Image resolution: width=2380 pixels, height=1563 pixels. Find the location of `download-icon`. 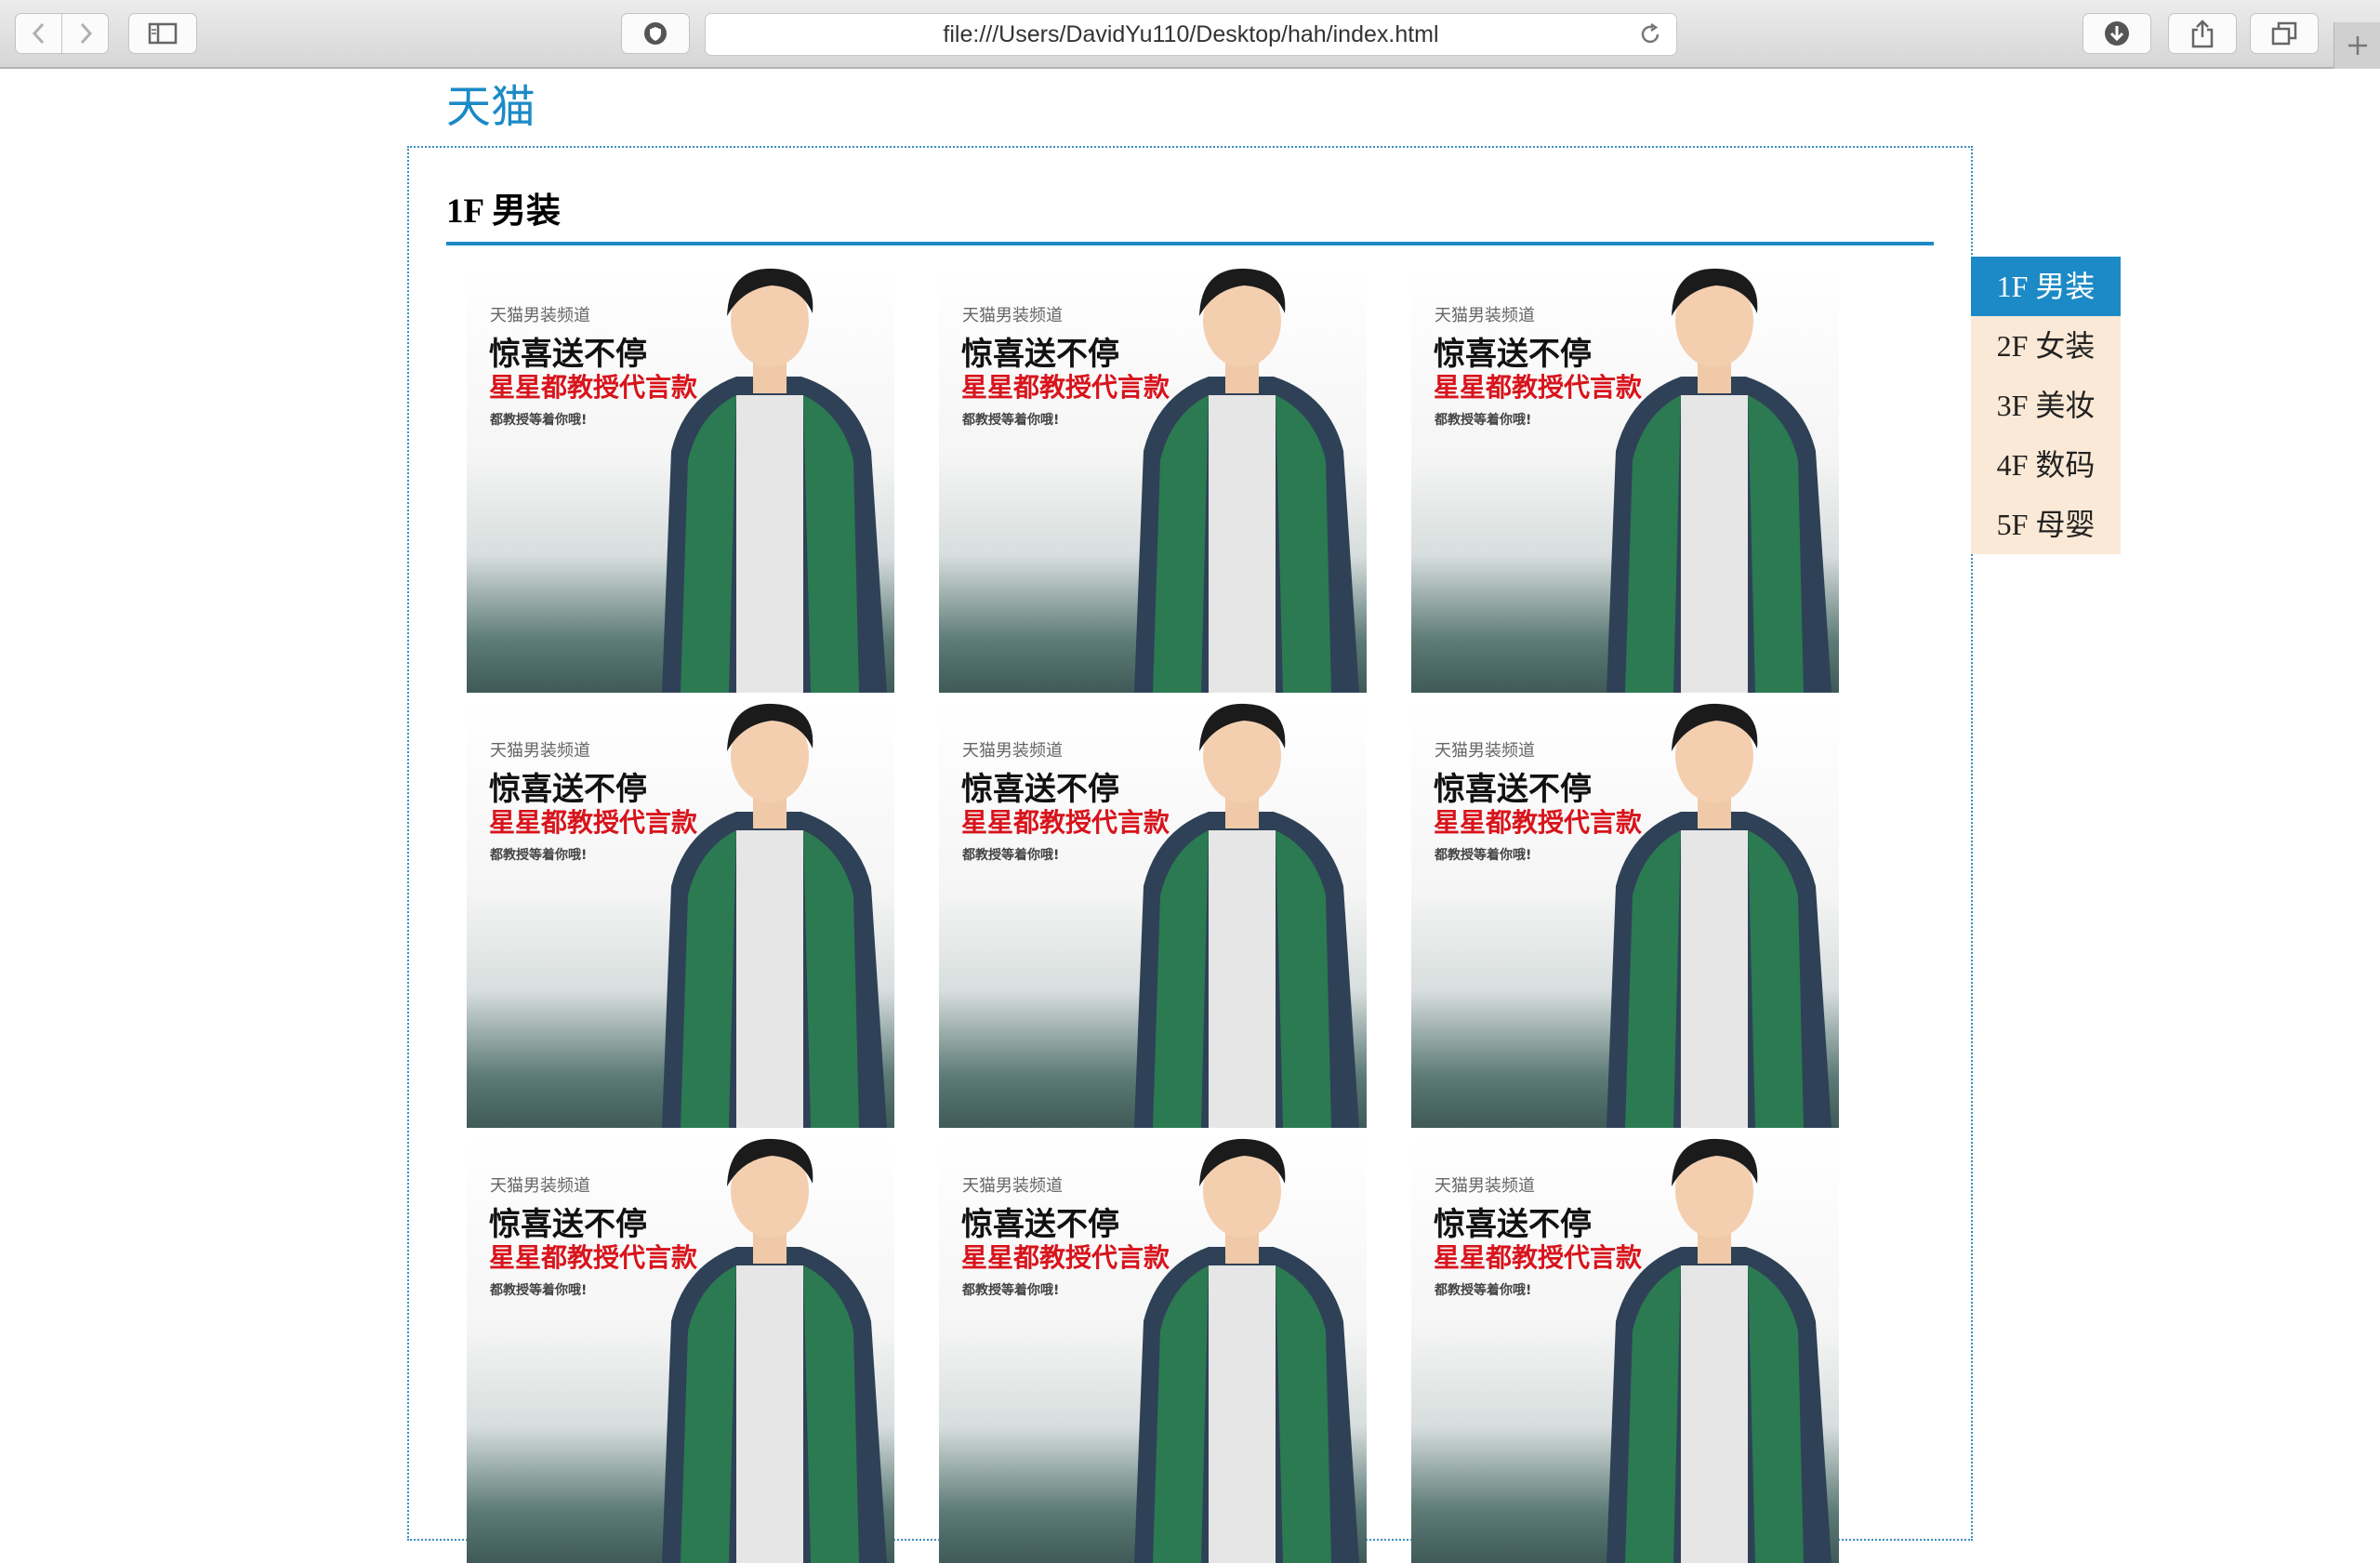

download-icon is located at coordinates (2117, 33).